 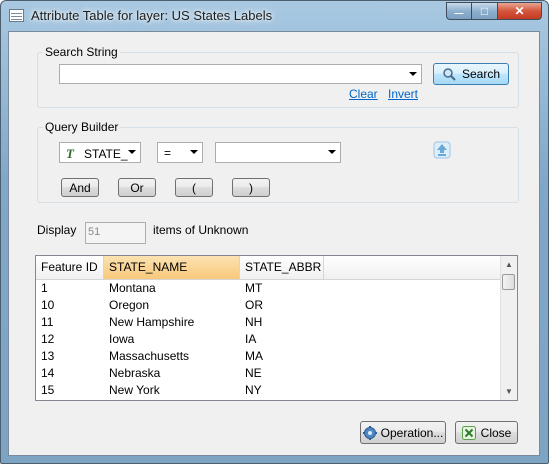 I want to click on cell-feature-id: 15, so click(x=48, y=390).